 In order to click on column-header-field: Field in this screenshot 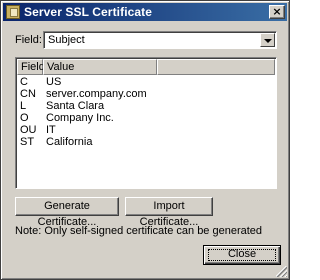, I will do `click(31, 67)`.